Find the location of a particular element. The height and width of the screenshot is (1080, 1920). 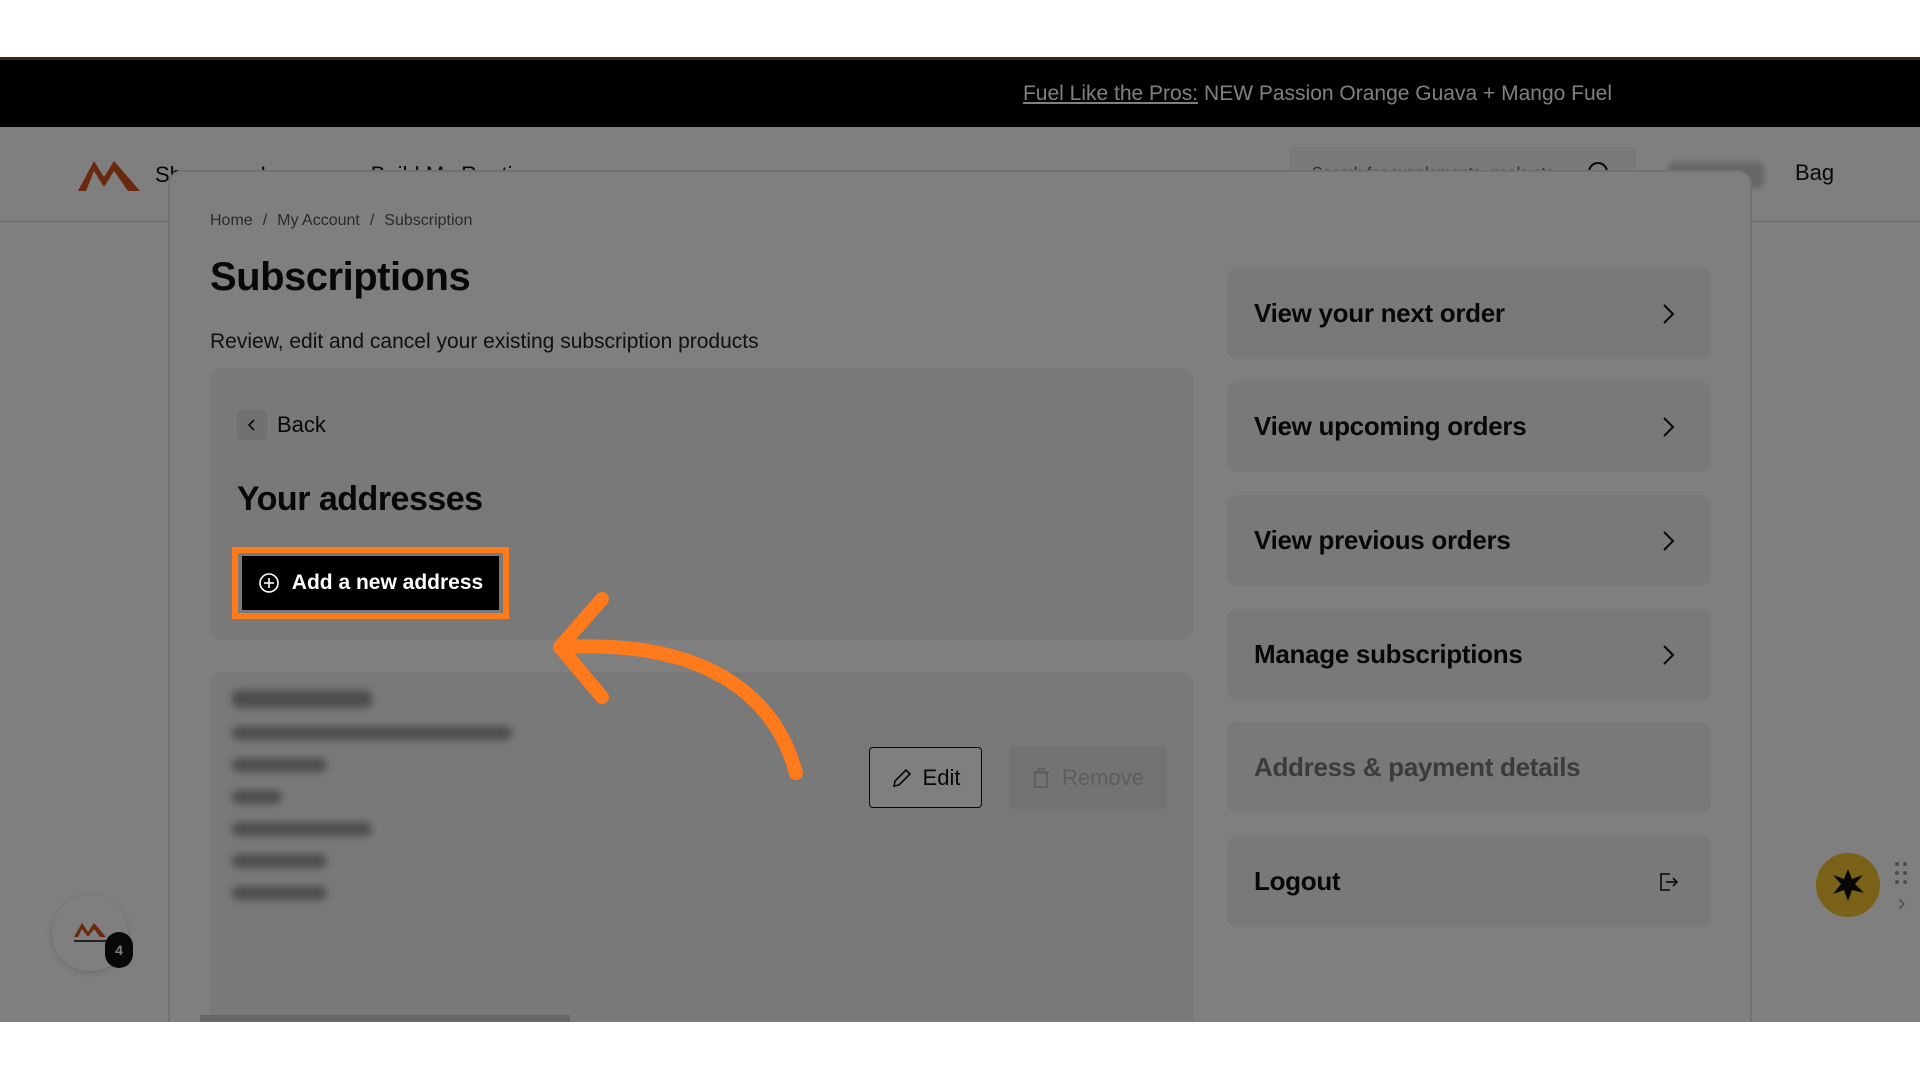

add-new-address-button: Add a new address is located at coordinates (370, 583).